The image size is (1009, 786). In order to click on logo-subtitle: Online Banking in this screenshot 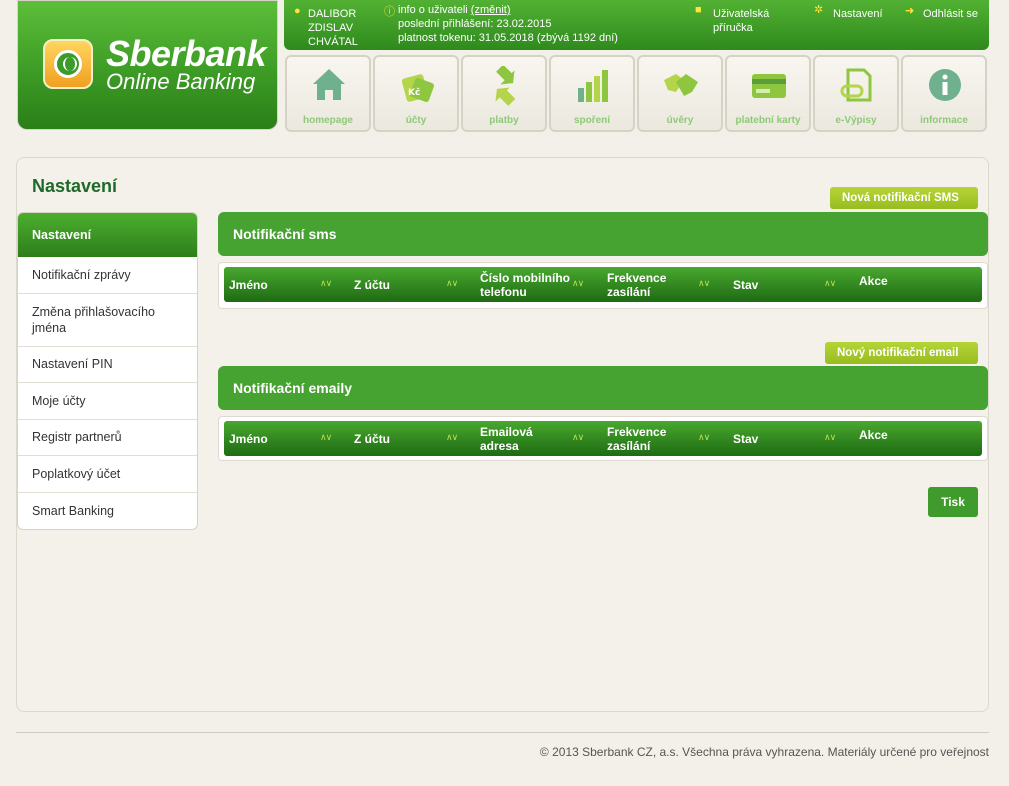, I will do `click(181, 81)`.